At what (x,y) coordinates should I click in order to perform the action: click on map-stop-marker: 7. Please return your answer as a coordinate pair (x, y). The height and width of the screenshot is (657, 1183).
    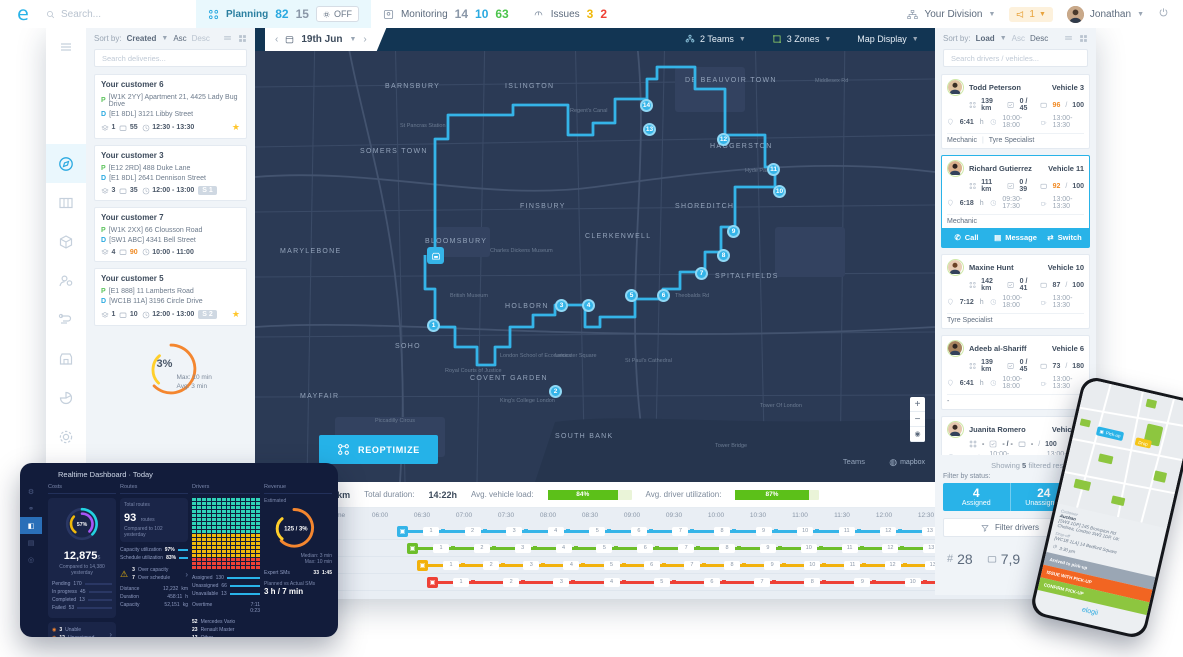
    Looking at the image, I should click on (701, 273).